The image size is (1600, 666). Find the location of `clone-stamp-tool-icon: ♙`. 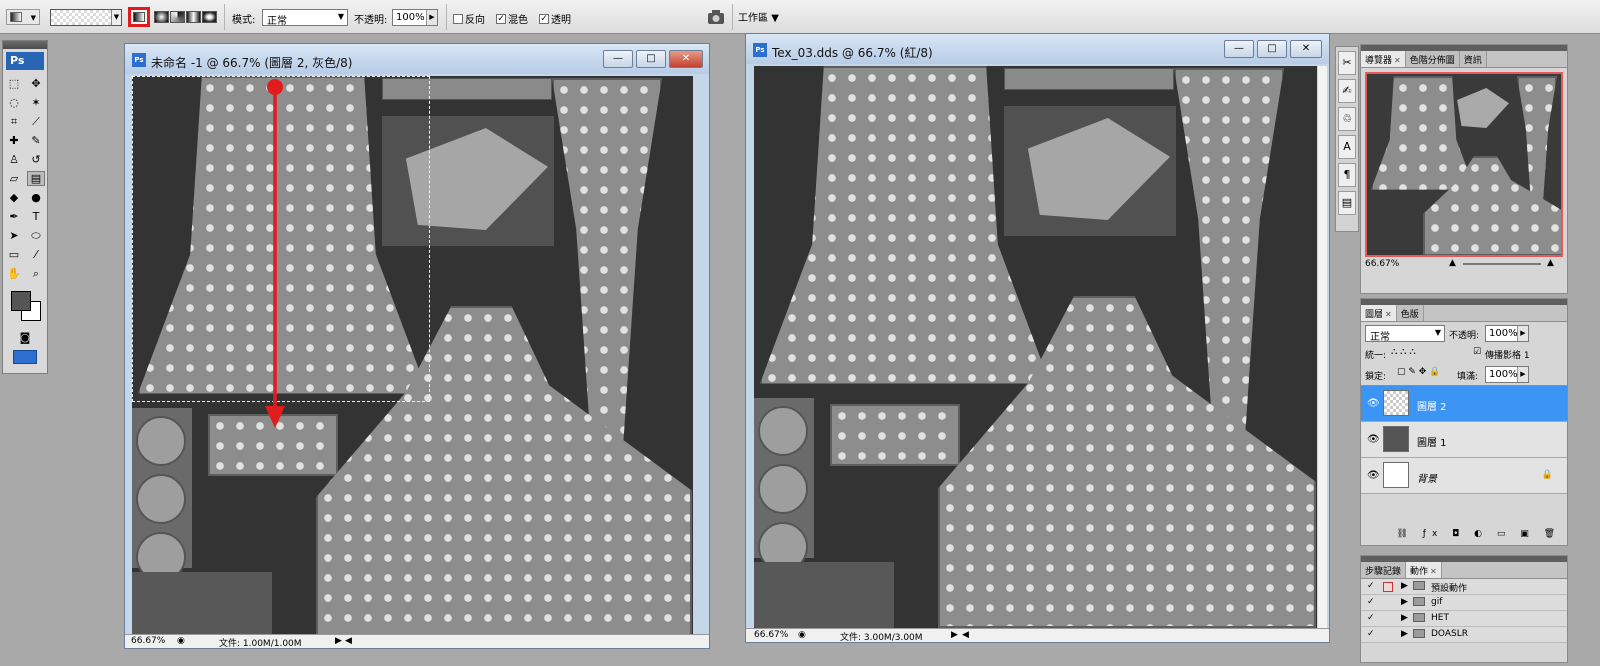

clone-stamp-tool-icon: ♙ is located at coordinates (14, 159).